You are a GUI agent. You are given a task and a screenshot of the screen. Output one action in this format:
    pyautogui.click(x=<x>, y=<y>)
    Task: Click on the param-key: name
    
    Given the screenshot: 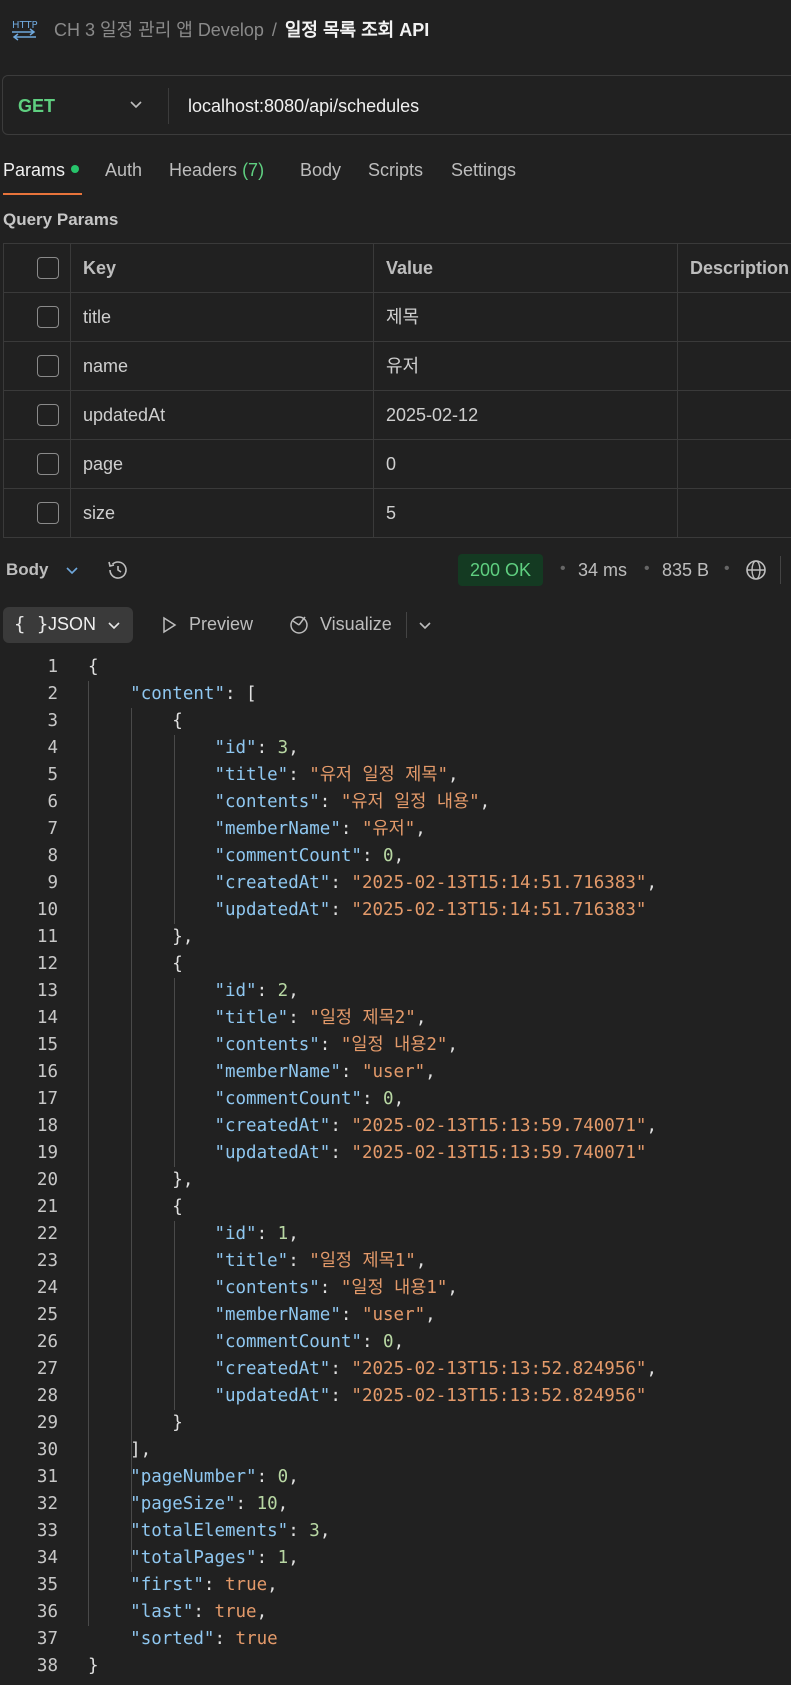 What is the action you would take?
    pyautogui.click(x=222, y=366)
    